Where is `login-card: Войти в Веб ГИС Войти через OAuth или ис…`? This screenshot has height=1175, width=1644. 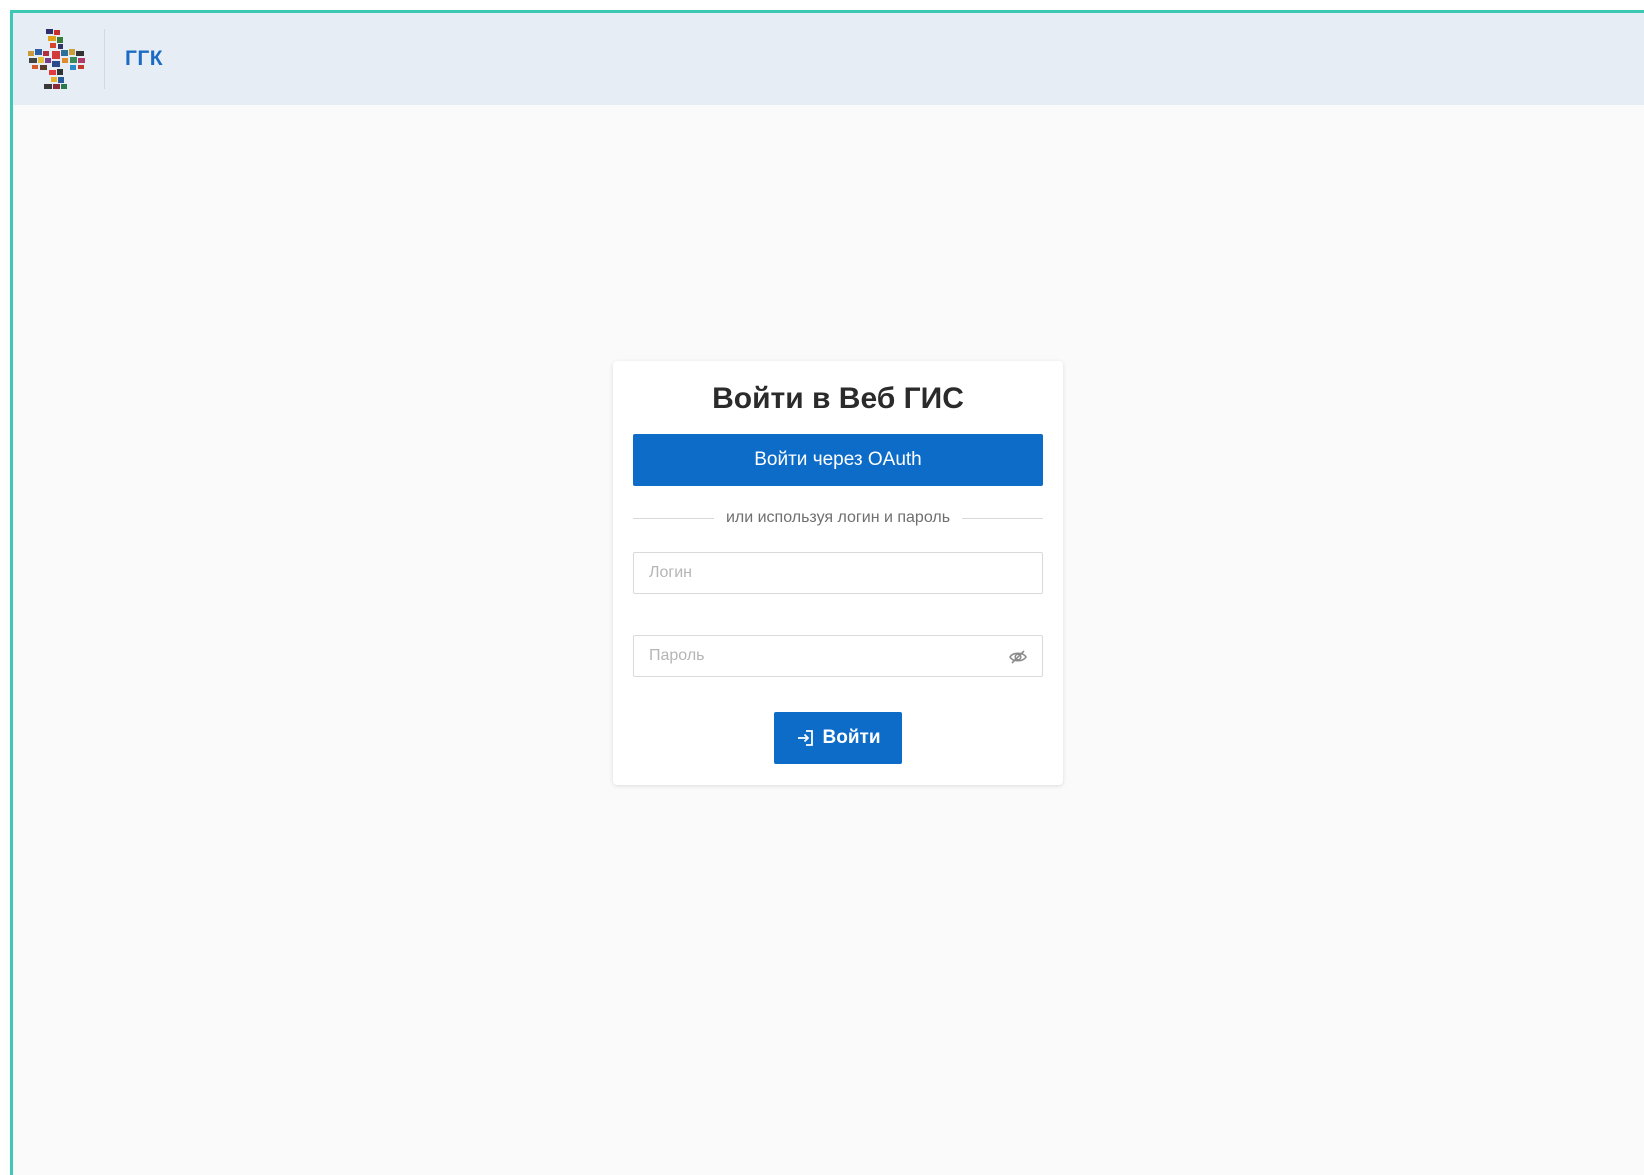 login-card: Войти в Веб ГИС Войти через OAuth или ис… is located at coordinates (838, 573).